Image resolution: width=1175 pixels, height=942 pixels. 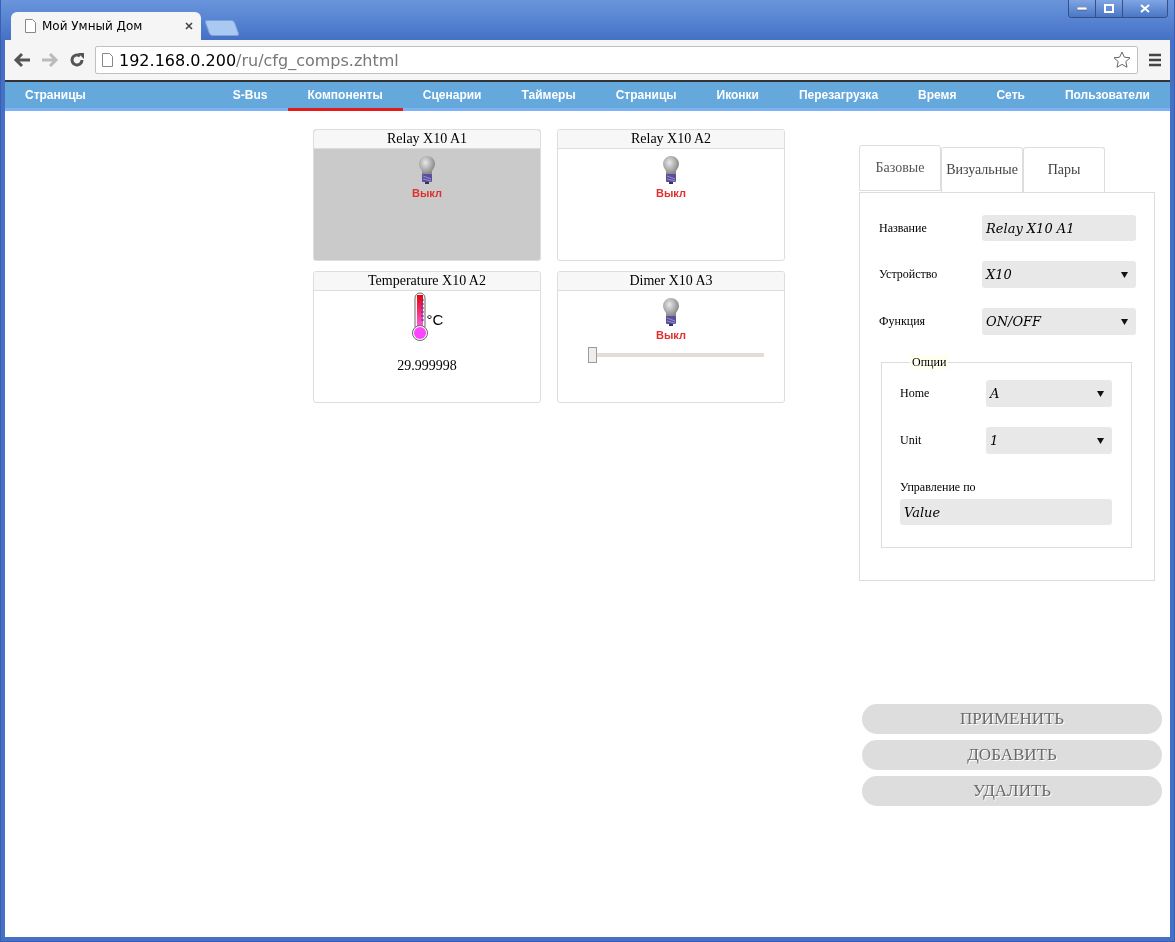 I want to click on field-label: Функция, so click(x=903, y=321).